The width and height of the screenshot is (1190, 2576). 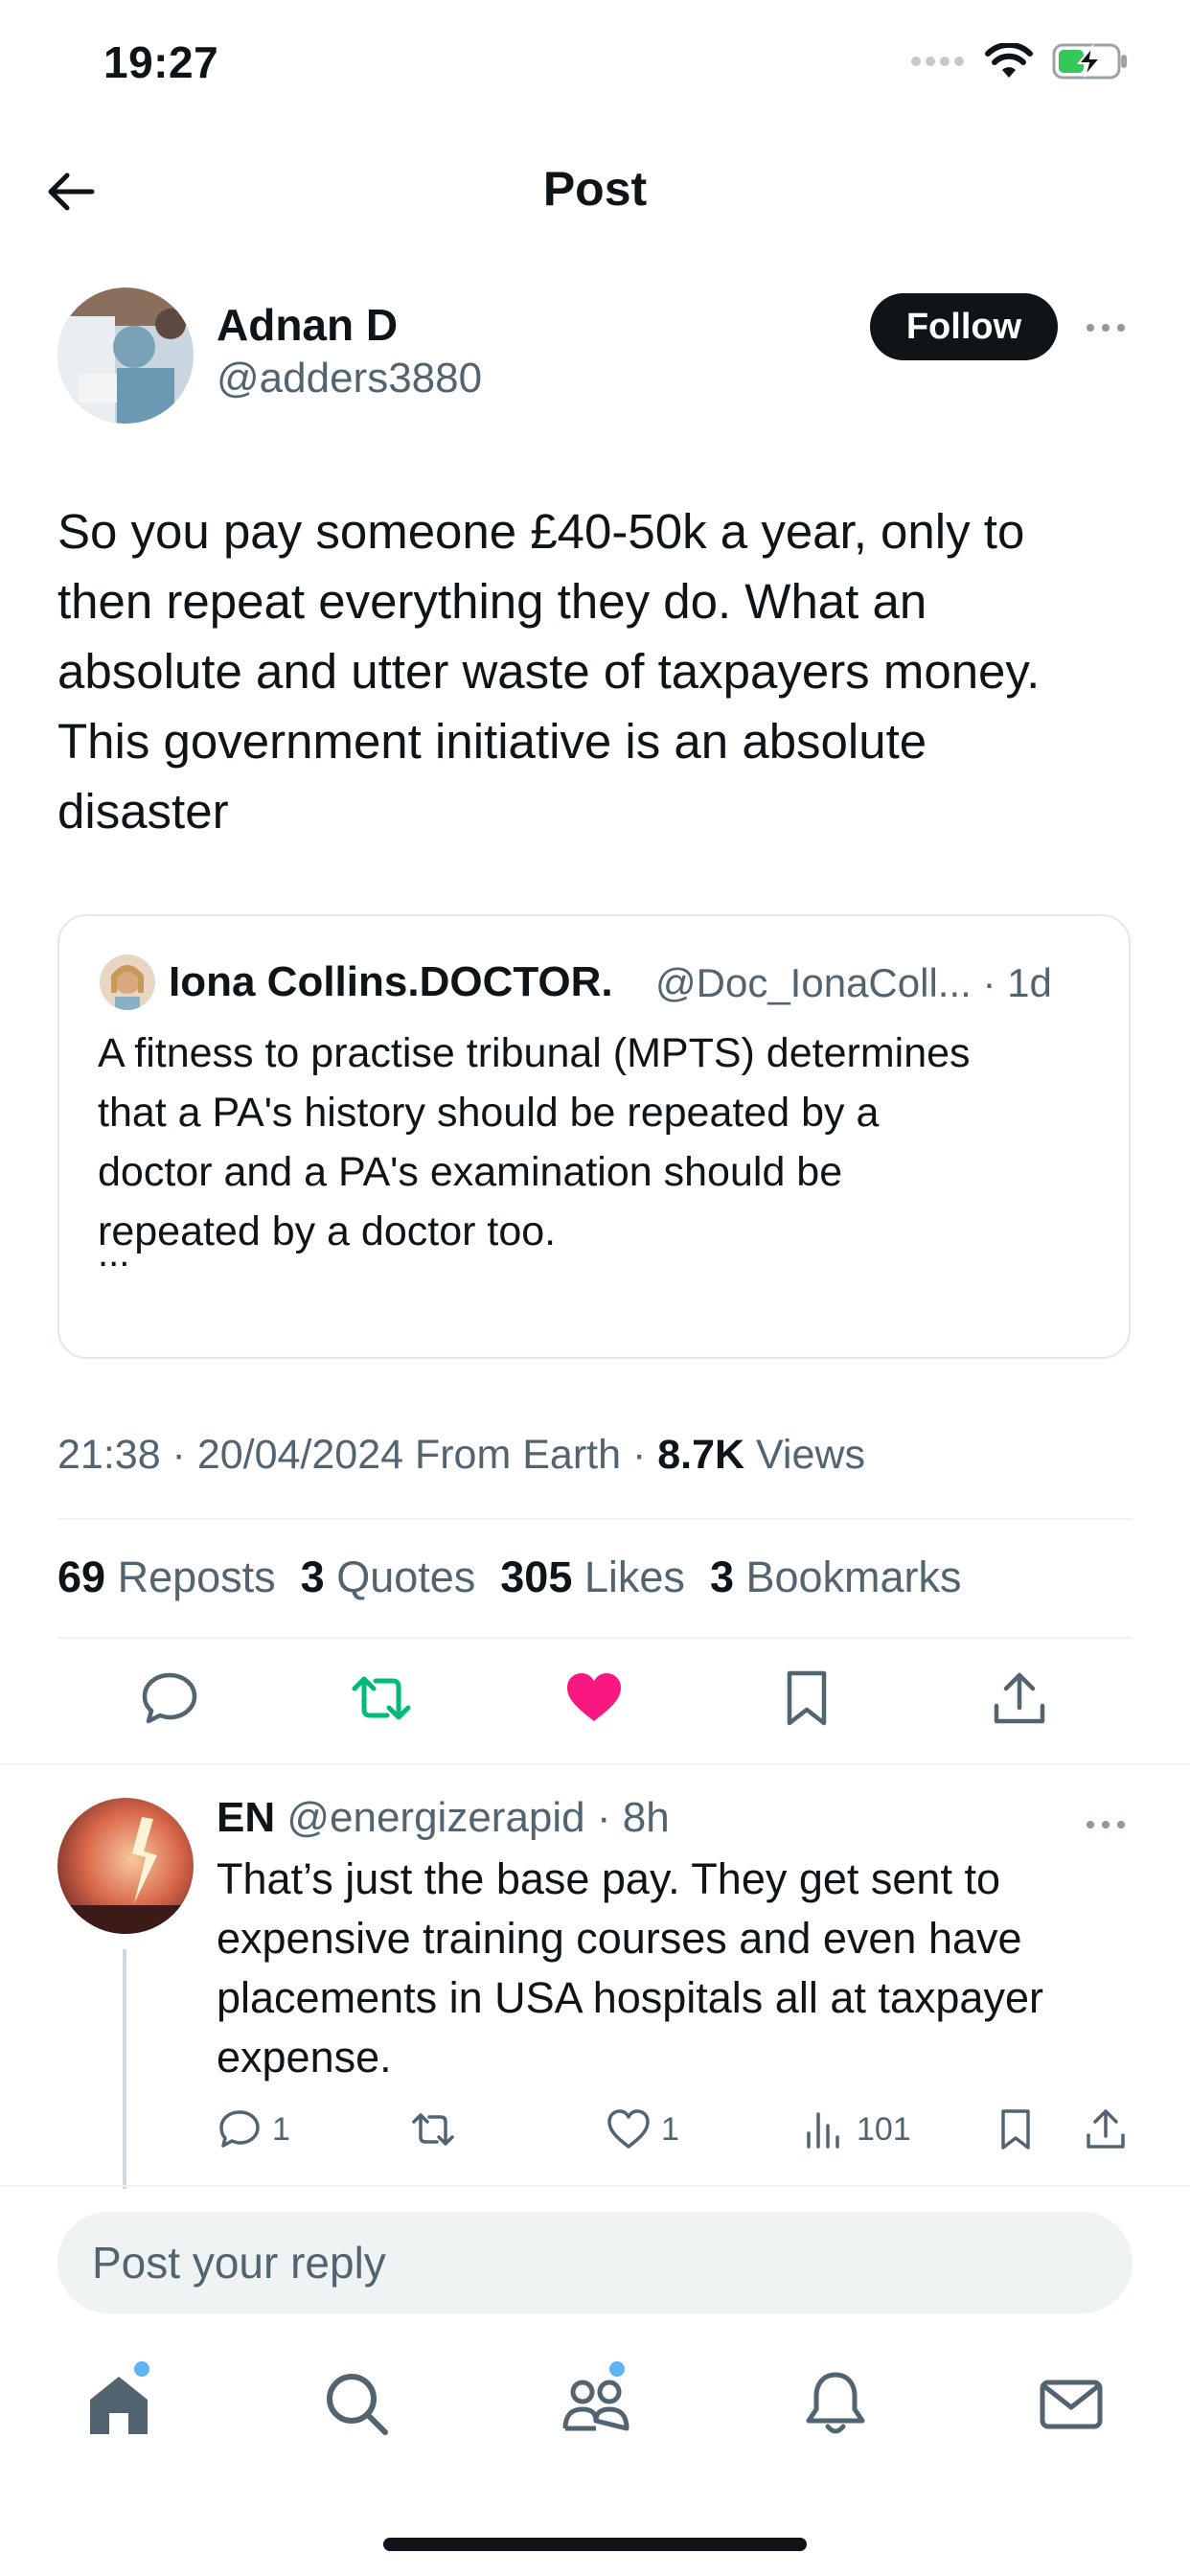 I want to click on quotes-stat: 3 Quotes, so click(x=389, y=1576).